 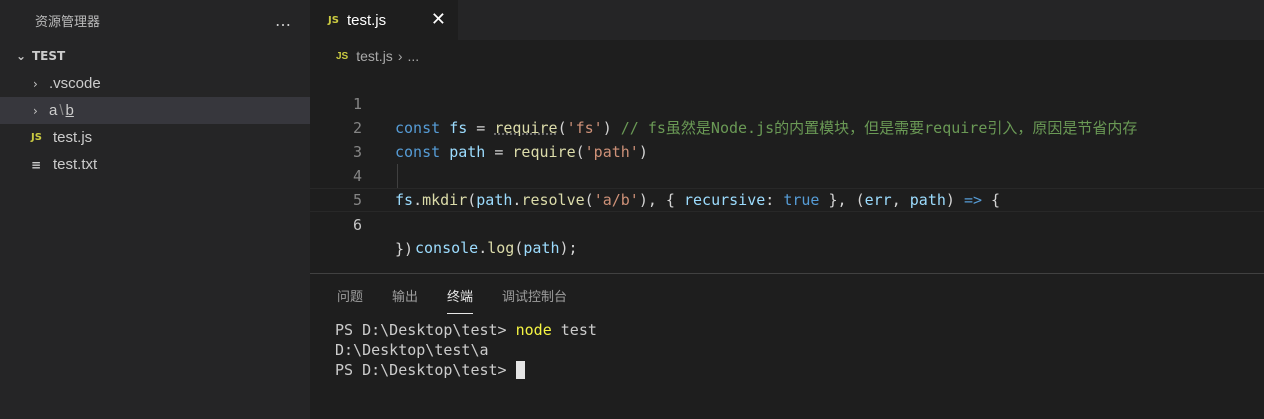 I want to click on tree-item-label: test.js, so click(x=73, y=137).